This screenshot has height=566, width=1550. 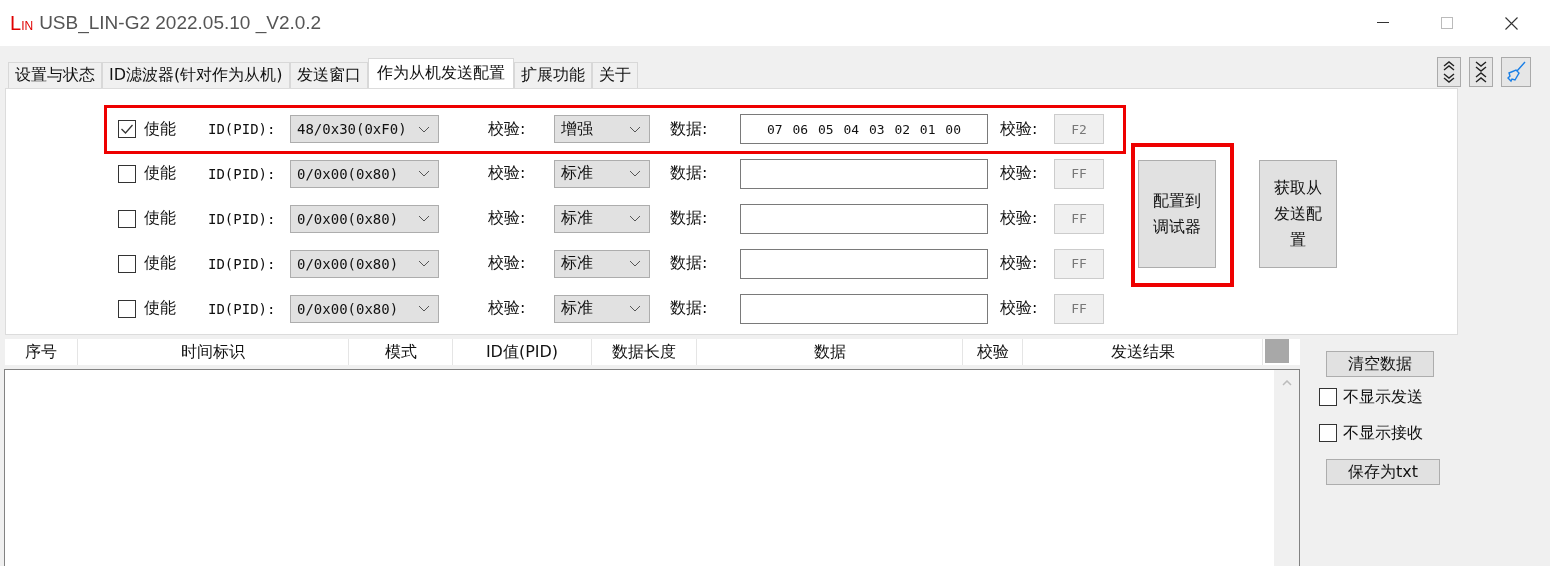 What do you see at coordinates (1481, 72) in the screenshot?
I see `collapse-icon` at bounding box center [1481, 72].